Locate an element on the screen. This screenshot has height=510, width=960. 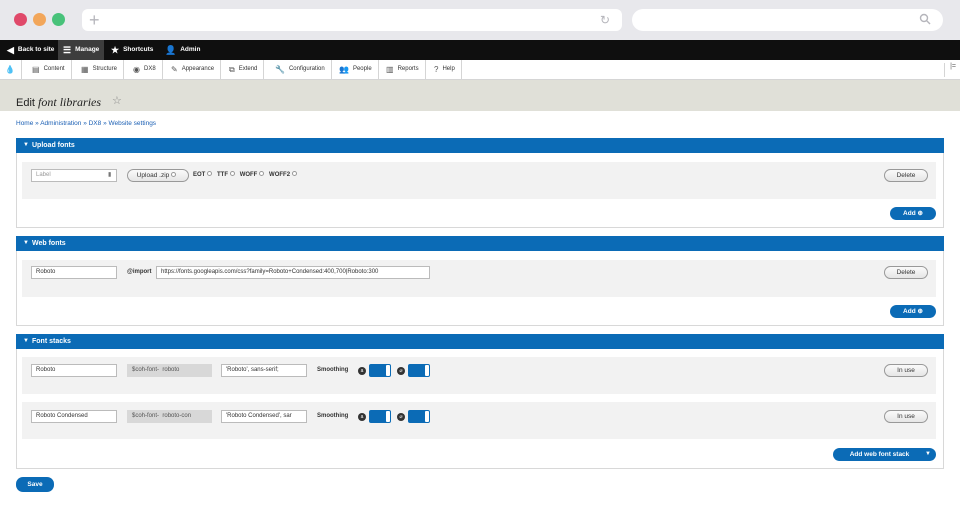
upload-fonts-header: ▼ Upload fonts is located at coordinates (480, 145).